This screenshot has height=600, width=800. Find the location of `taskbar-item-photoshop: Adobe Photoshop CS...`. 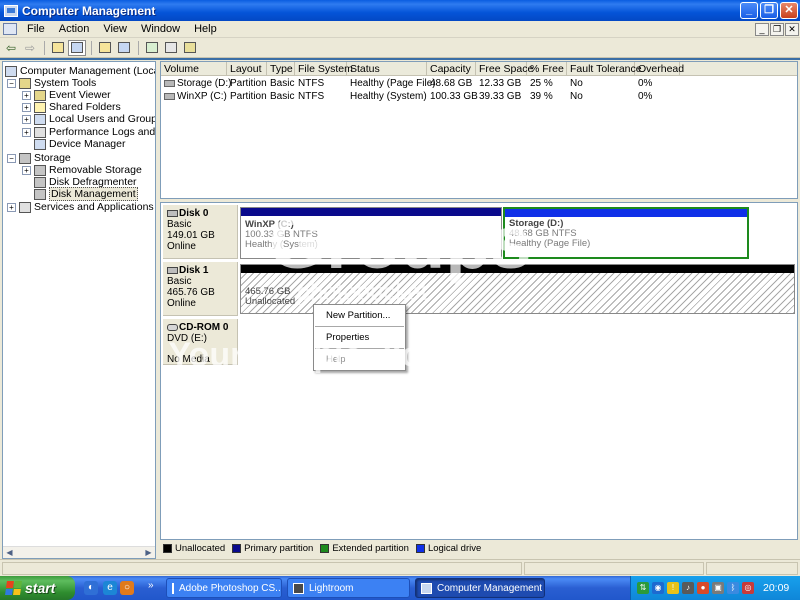

taskbar-item-photoshop: Adobe Photoshop CS... is located at coordinates (224, 588).